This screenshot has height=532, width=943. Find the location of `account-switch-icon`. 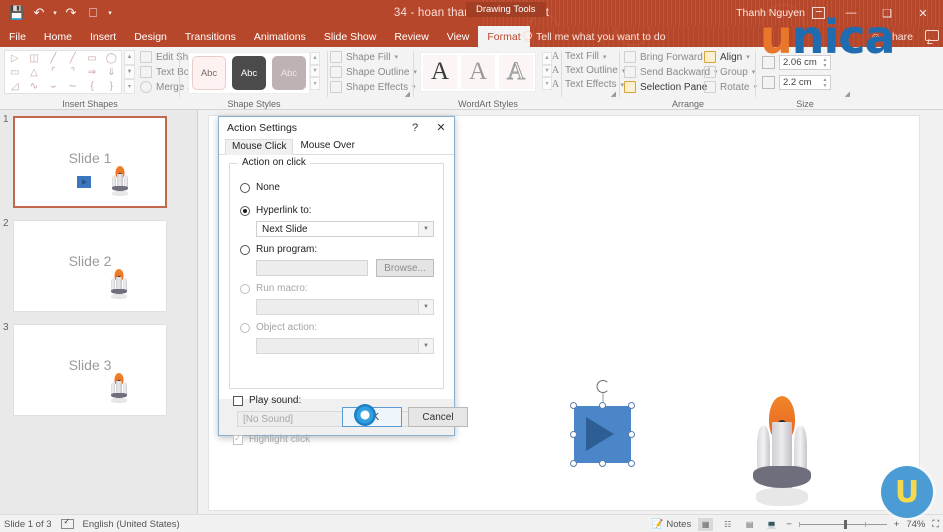

account-switch-icon is located at coordinates (818, 13).